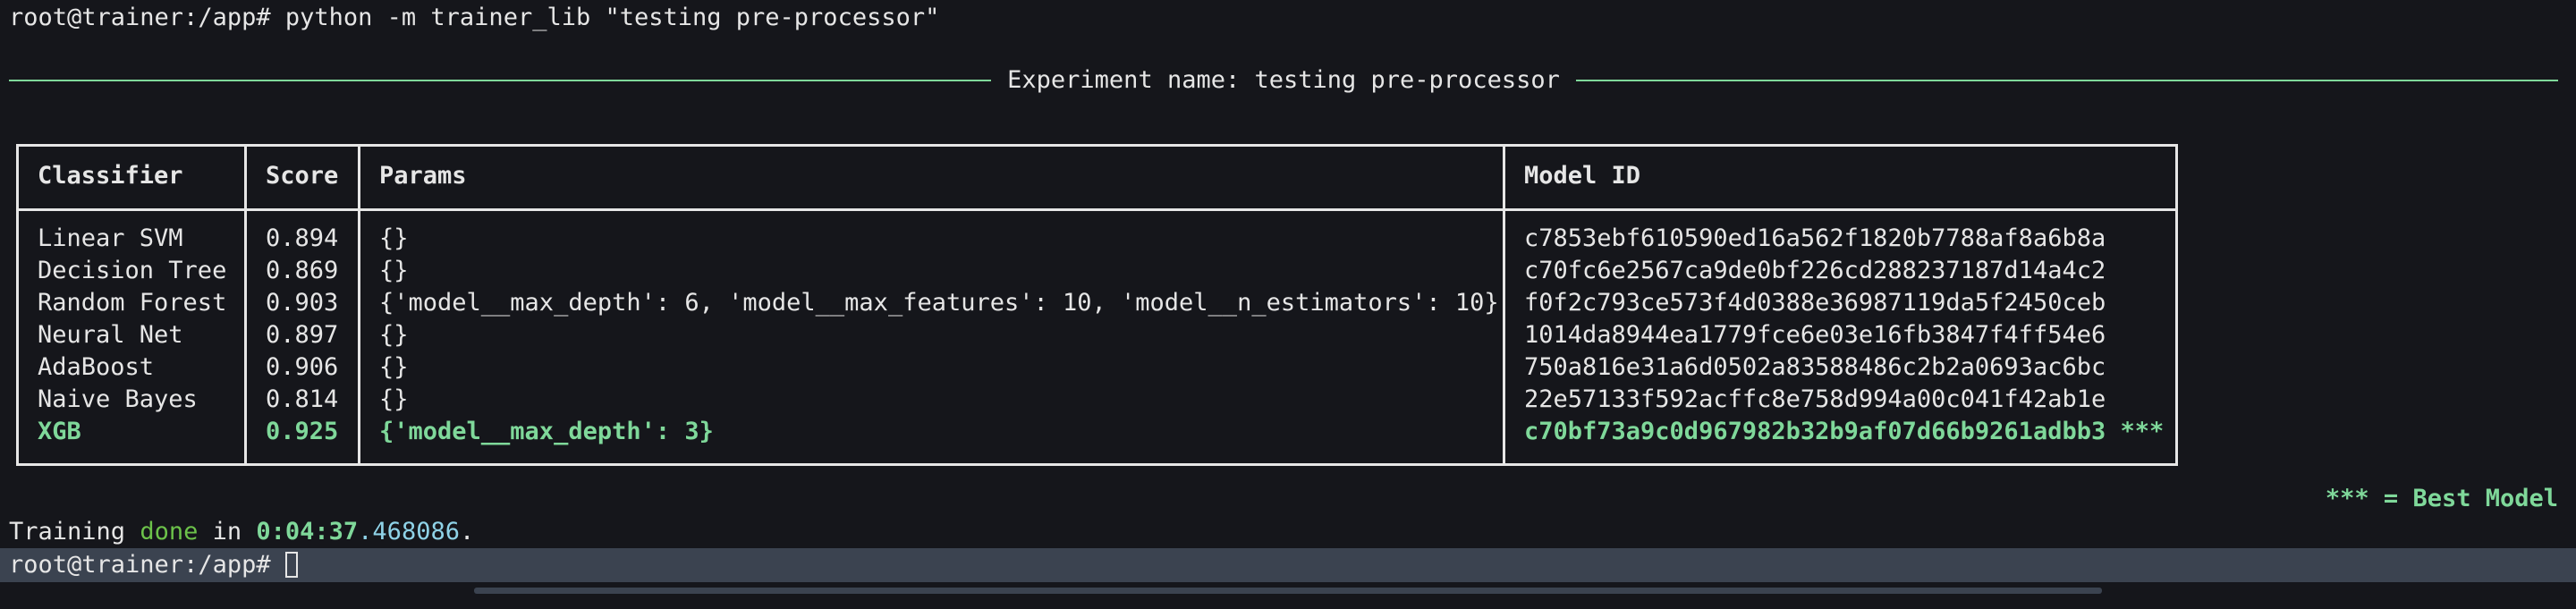  I want to click on classifier-cell: AdaBoost, so click(96, 367).